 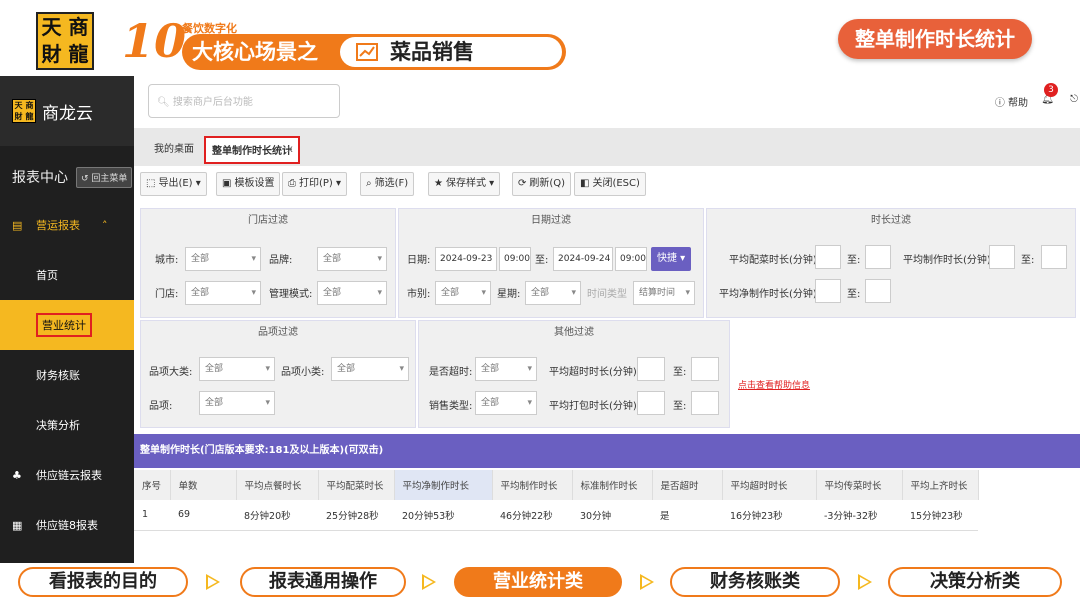 I want to click on item-category-select: 全部, so click(x=237, y=369).